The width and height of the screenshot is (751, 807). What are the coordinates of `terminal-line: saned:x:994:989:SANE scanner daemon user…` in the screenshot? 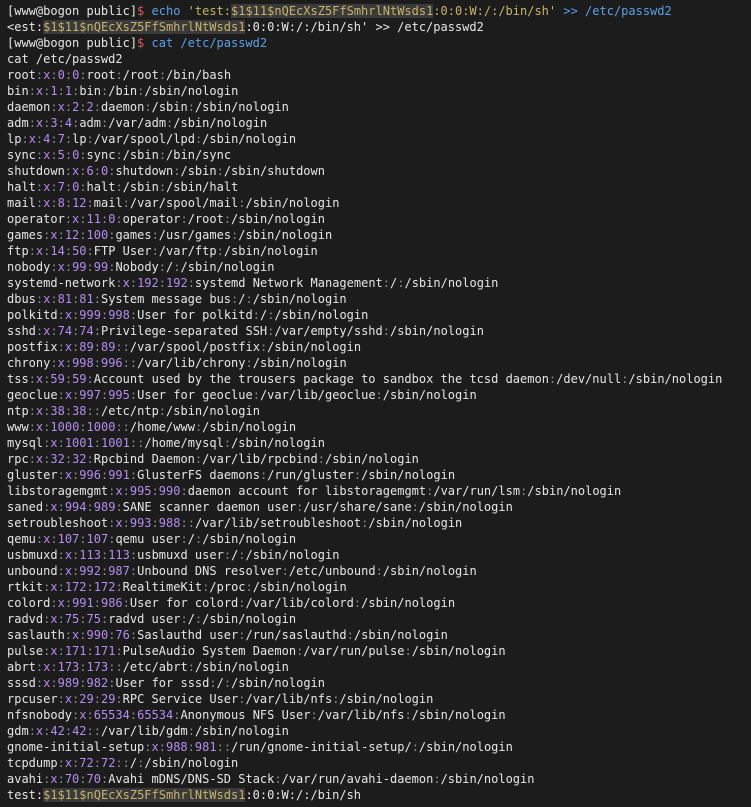 It's located at (375, 507).